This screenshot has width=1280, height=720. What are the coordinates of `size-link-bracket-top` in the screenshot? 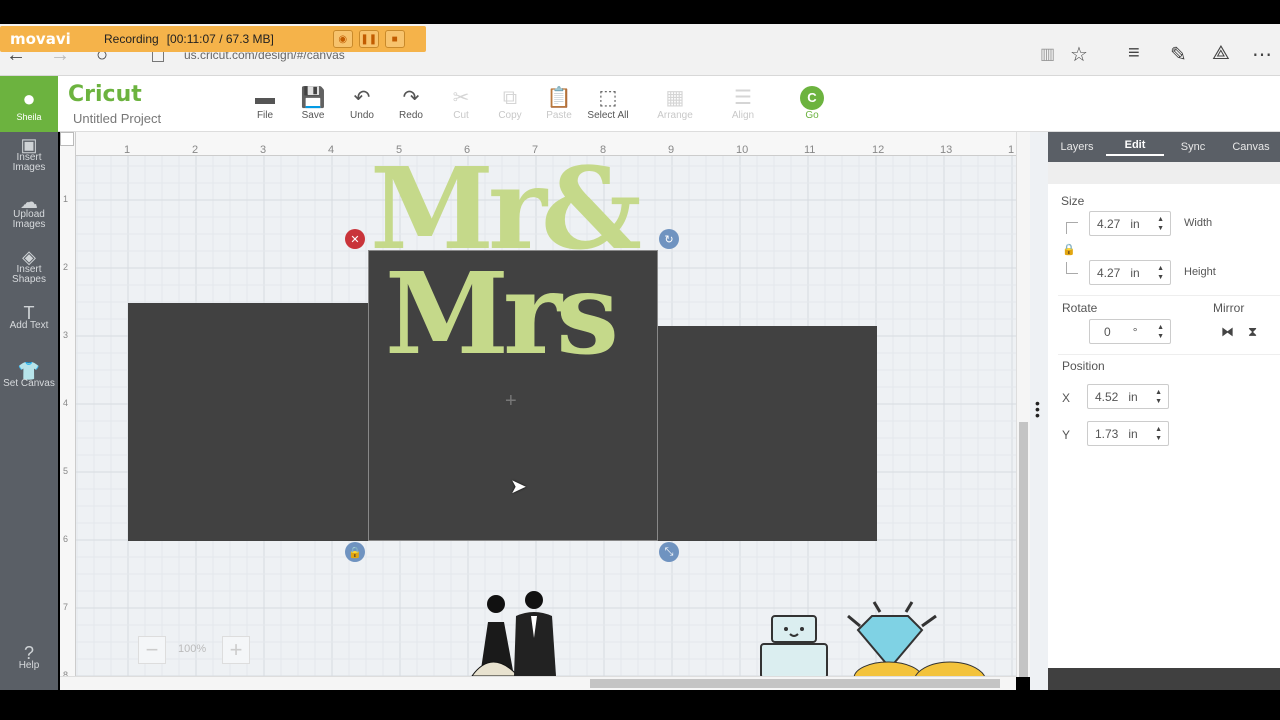 It's located at (1072, 228).